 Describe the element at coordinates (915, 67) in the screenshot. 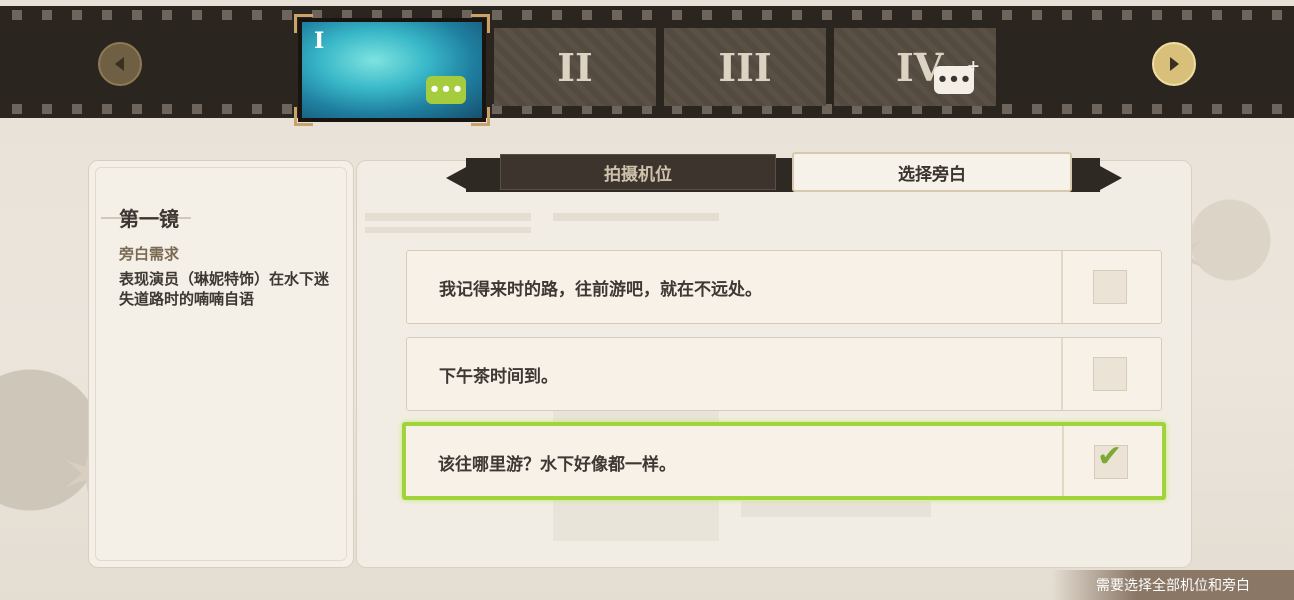

I see `frame-4: IV ••• +` at that location.